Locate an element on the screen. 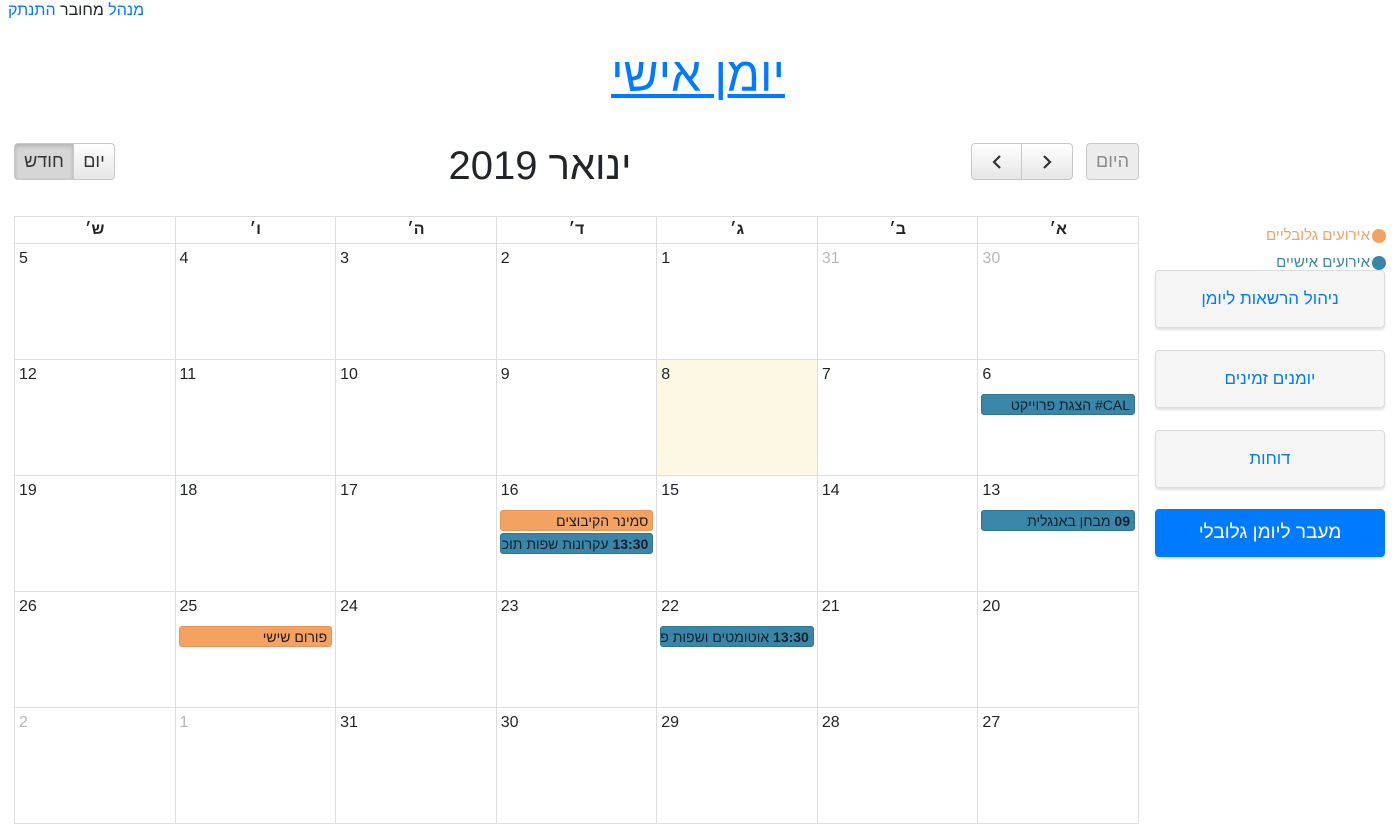  legend-item-global: אירועים גלובליים is located at coordinates (1326, 235).